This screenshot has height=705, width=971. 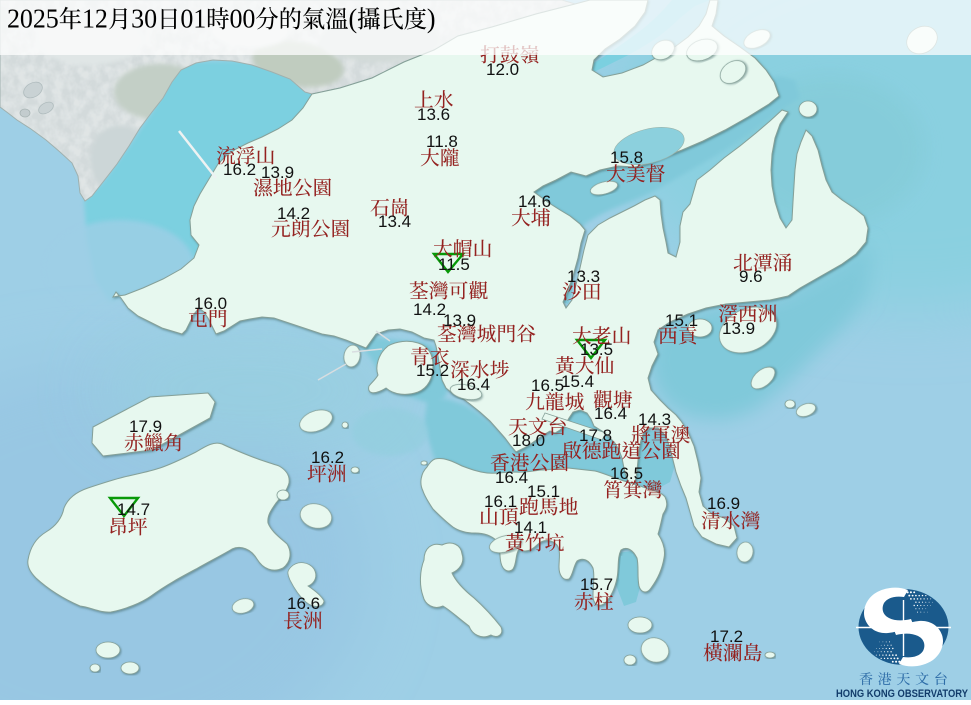 I want to click on svg-text: 18.0, so click(x=528, y=440).